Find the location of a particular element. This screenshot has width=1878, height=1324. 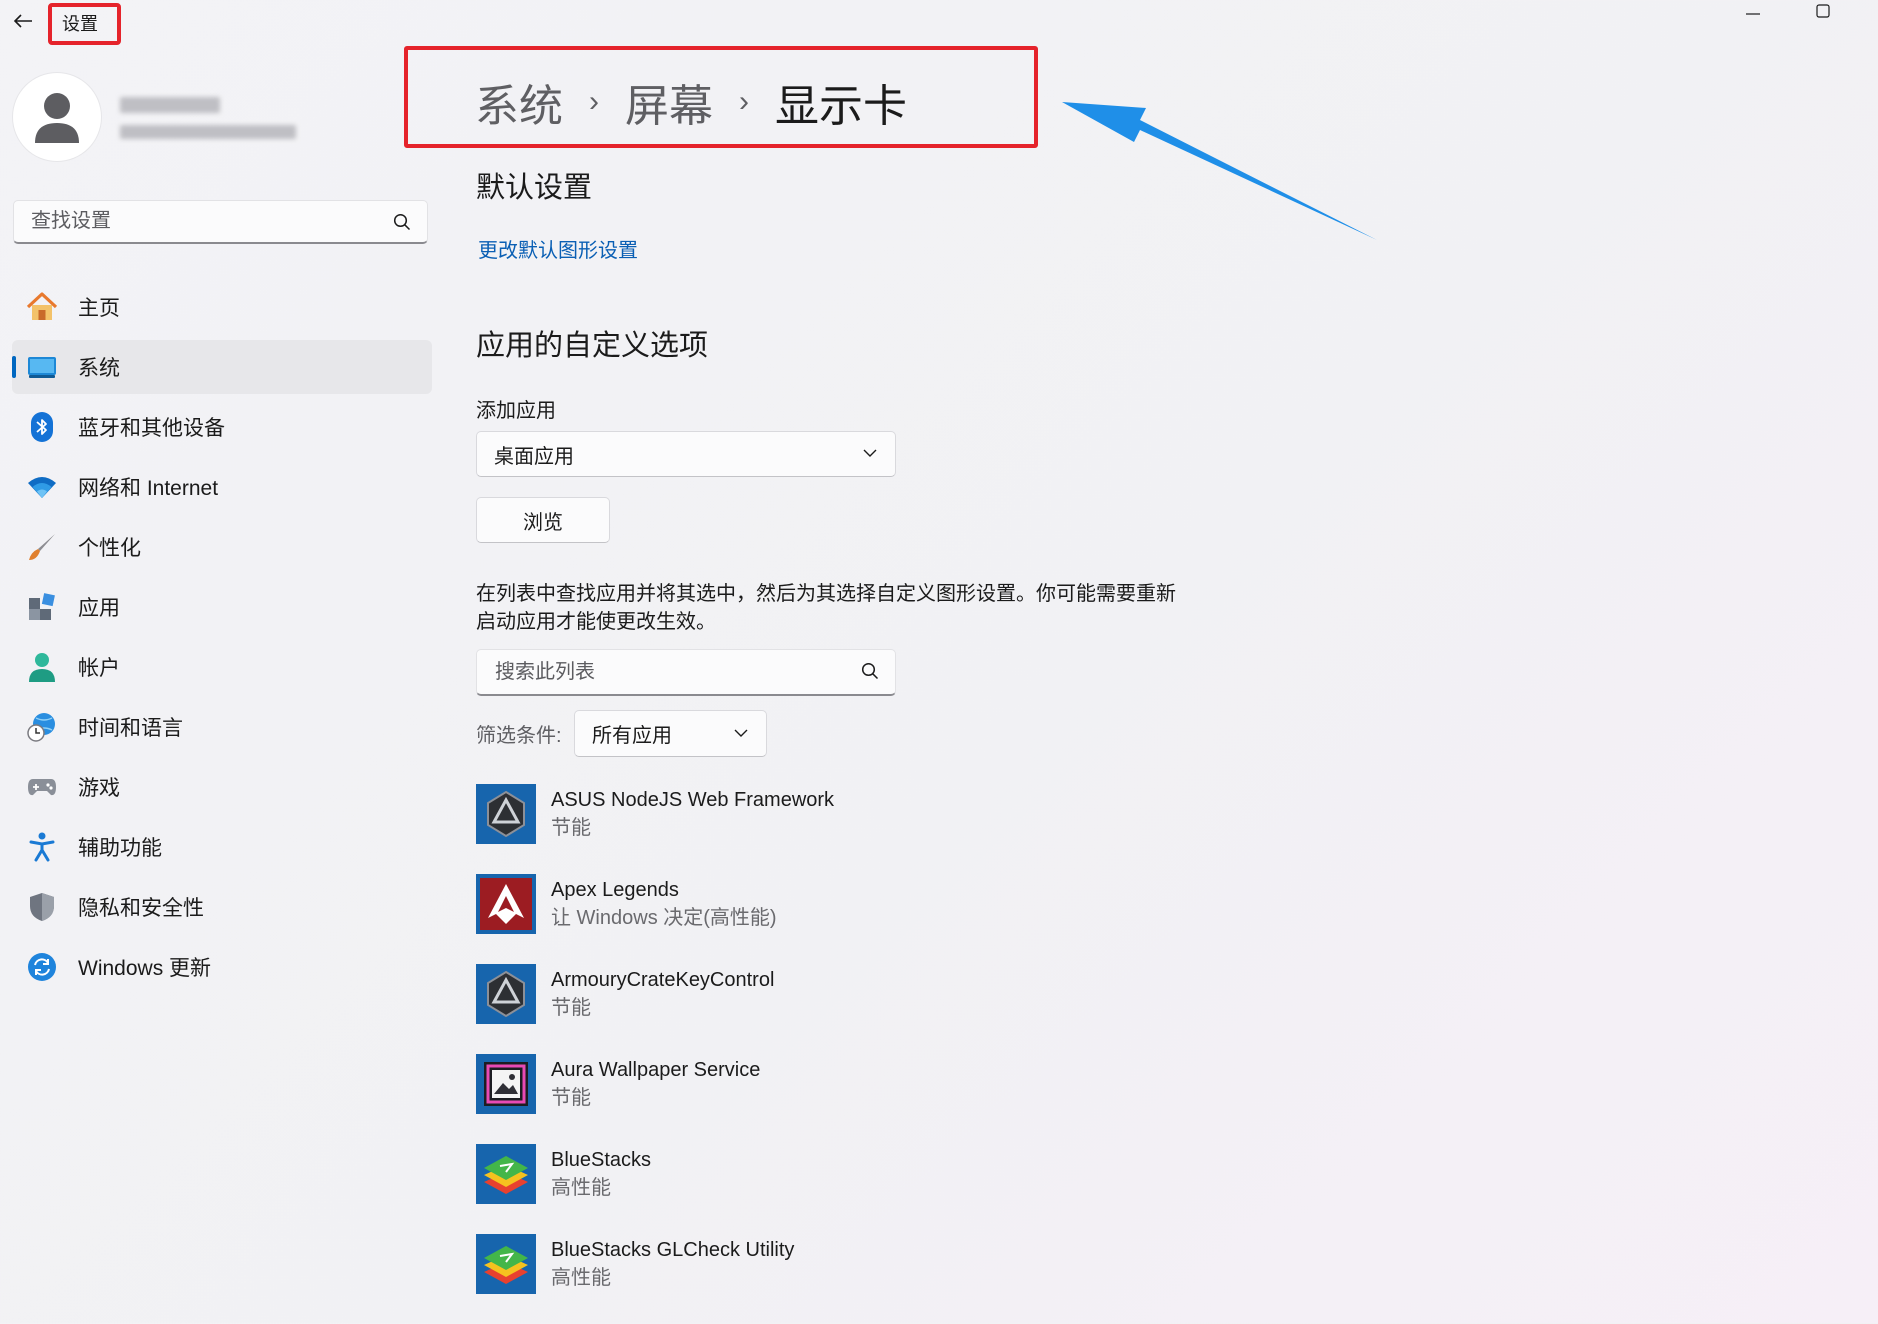

sidebar-item-windows-update: Windows 更新 is located at coordinates (222, 967).